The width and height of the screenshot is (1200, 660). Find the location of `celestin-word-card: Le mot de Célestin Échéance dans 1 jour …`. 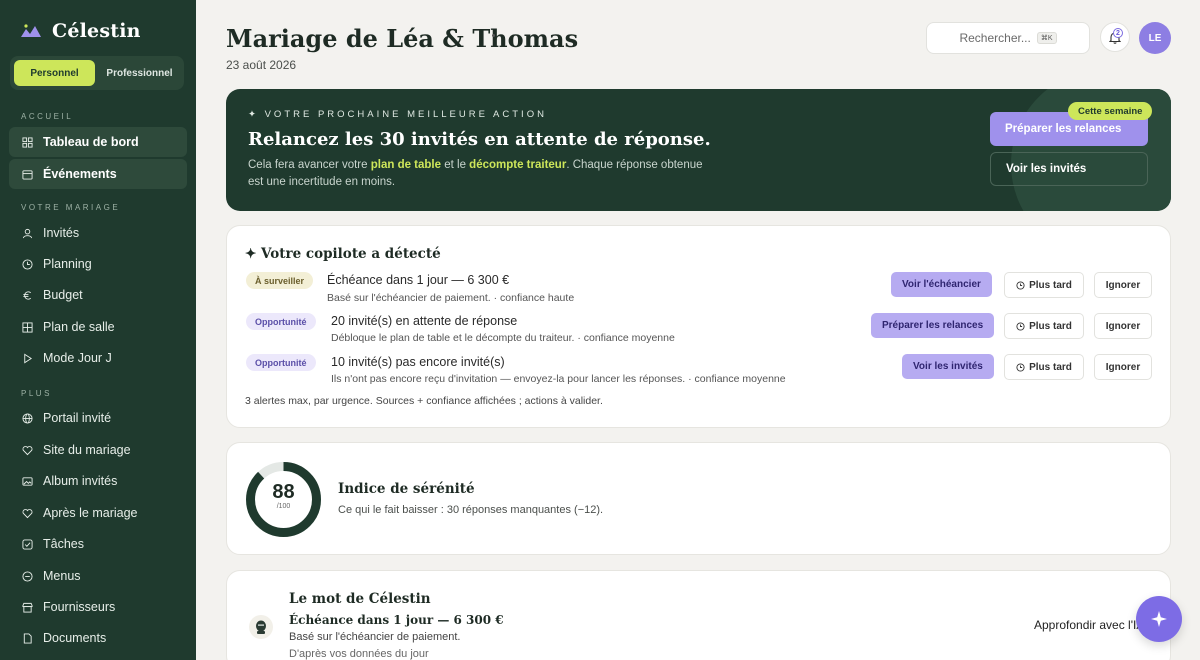

celestin-word-card: Le mot de Célestin Échéance dans 1 jour … is located at coordinates (698, 615).